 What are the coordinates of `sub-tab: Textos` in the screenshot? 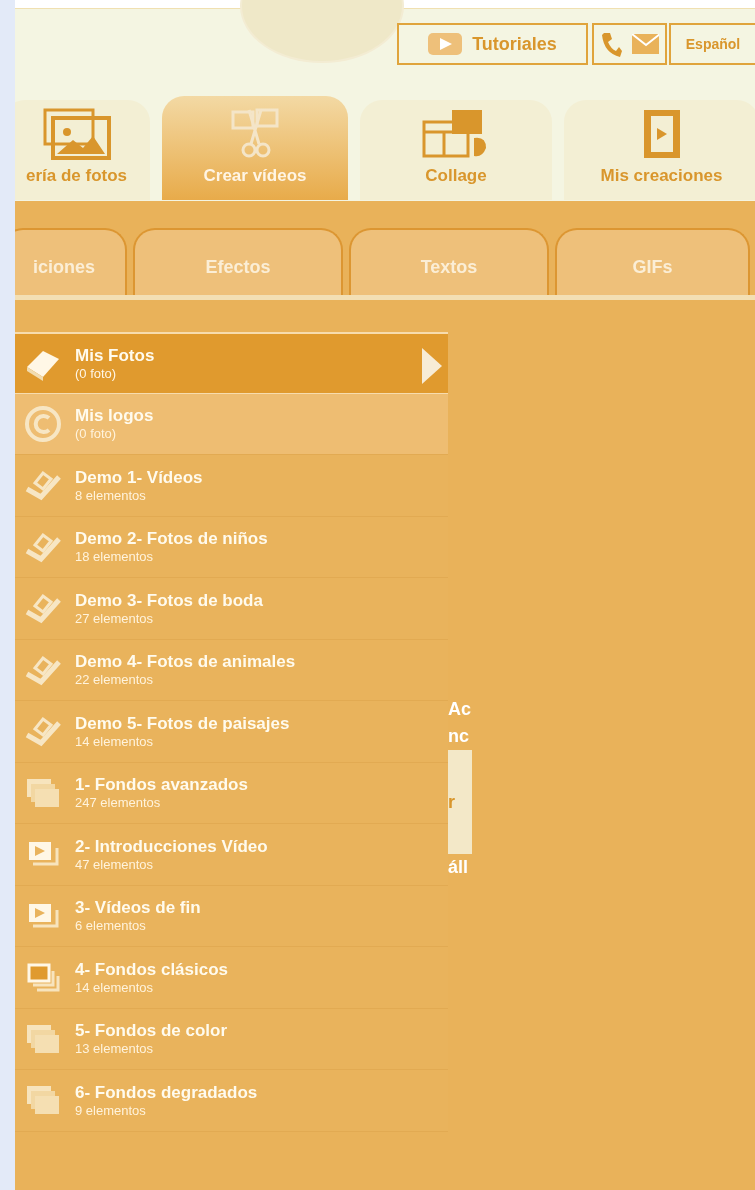 It's located at (449, 261).